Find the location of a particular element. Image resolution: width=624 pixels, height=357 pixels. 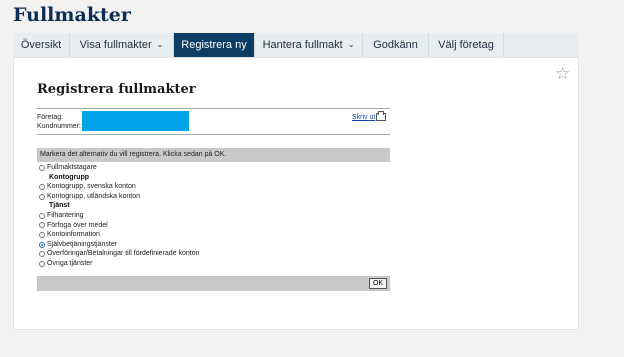

radio-button-checked is located at coordinates (42, 244).